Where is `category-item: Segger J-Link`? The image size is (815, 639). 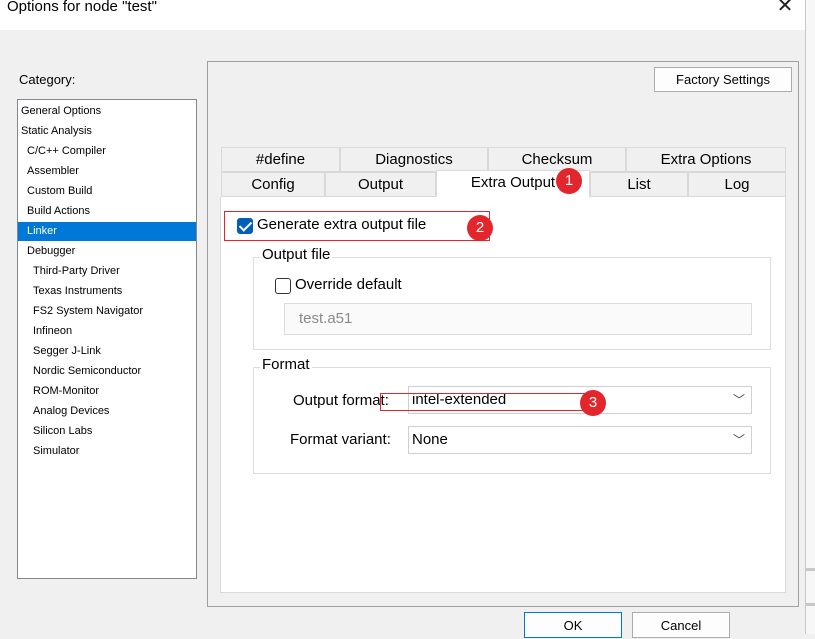 category-item: Segger J-Link is located at coordinates (67, 351).